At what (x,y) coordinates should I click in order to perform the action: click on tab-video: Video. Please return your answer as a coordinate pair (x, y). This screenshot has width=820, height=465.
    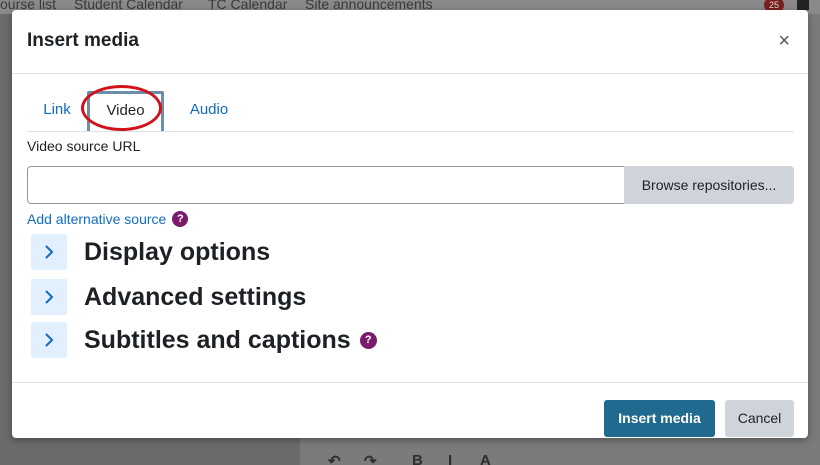
    Looking at the image, I should click on (125, 111).